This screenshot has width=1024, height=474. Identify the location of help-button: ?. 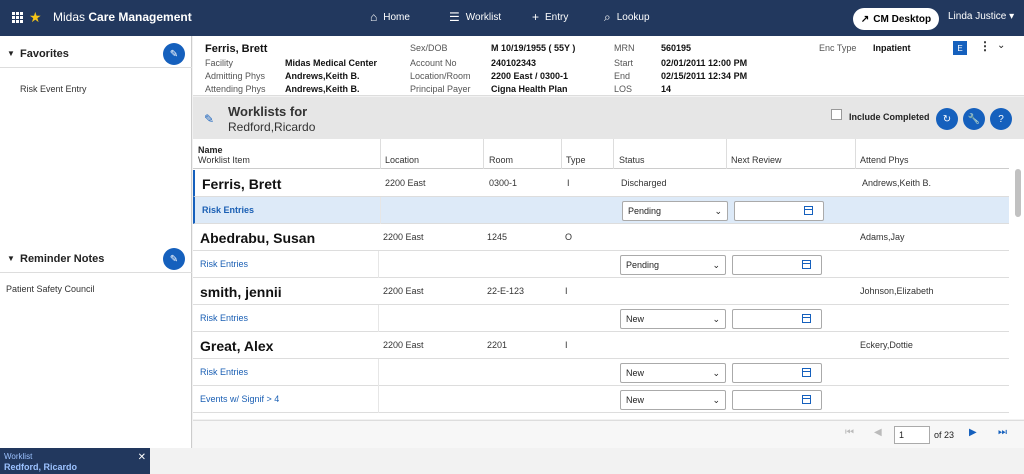
(1001, 119).